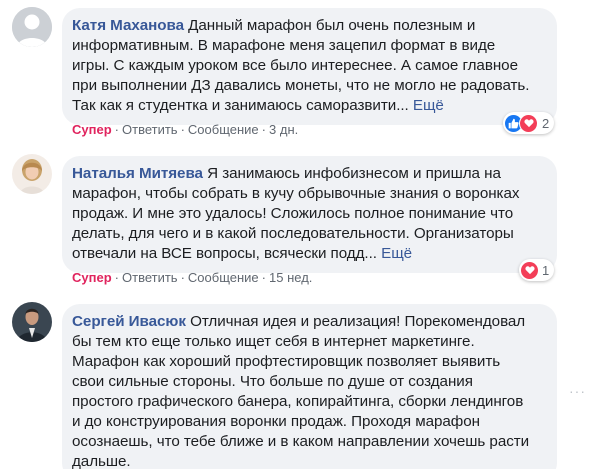 The height and width of the screenshot is (469, 593). I want to click on comment-text-line: дальше., so click(101, 461).